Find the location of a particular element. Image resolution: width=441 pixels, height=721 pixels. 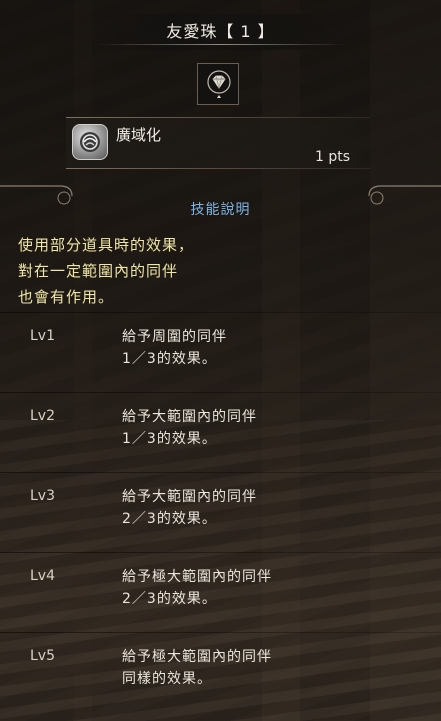

level-row: Lv3 給予大範圍內的同伴 2／3的效果。 is located at coordinates (220, 512).